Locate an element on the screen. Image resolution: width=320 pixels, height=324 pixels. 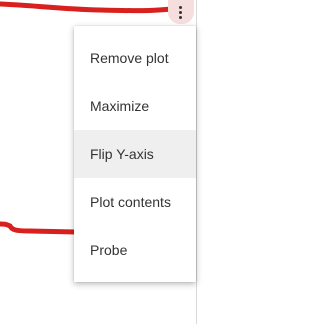
plot-menu-button is located at coordinates (181, 12).